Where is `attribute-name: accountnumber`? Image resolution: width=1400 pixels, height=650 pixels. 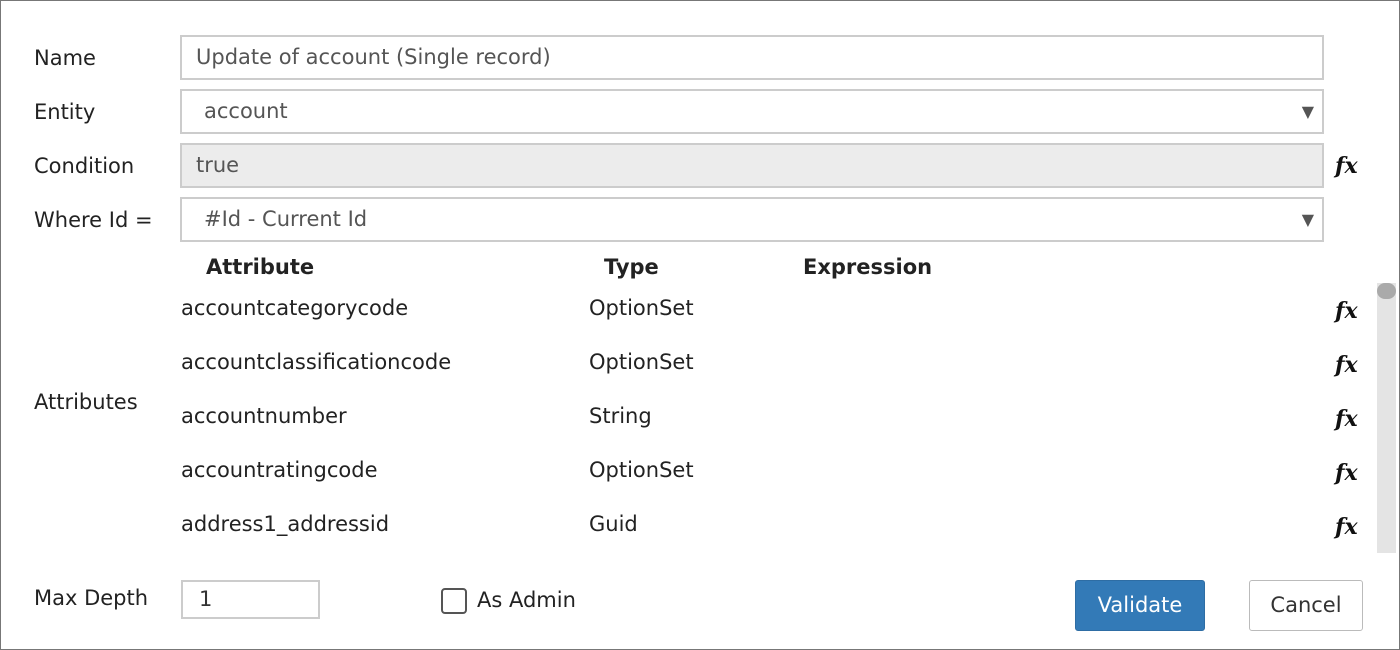 attribute-name: accountnumber is located at coordinates (264, 416).